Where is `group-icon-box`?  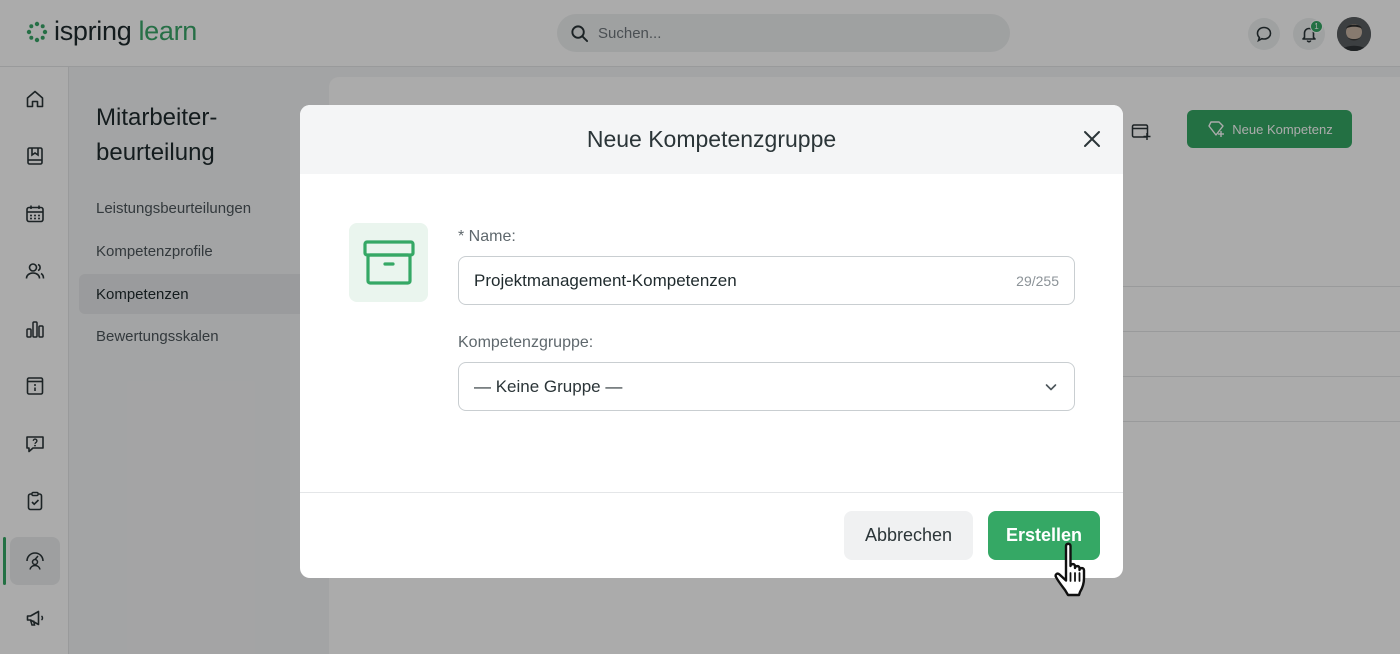 group-icon-box is located at coordinates (388, 262).